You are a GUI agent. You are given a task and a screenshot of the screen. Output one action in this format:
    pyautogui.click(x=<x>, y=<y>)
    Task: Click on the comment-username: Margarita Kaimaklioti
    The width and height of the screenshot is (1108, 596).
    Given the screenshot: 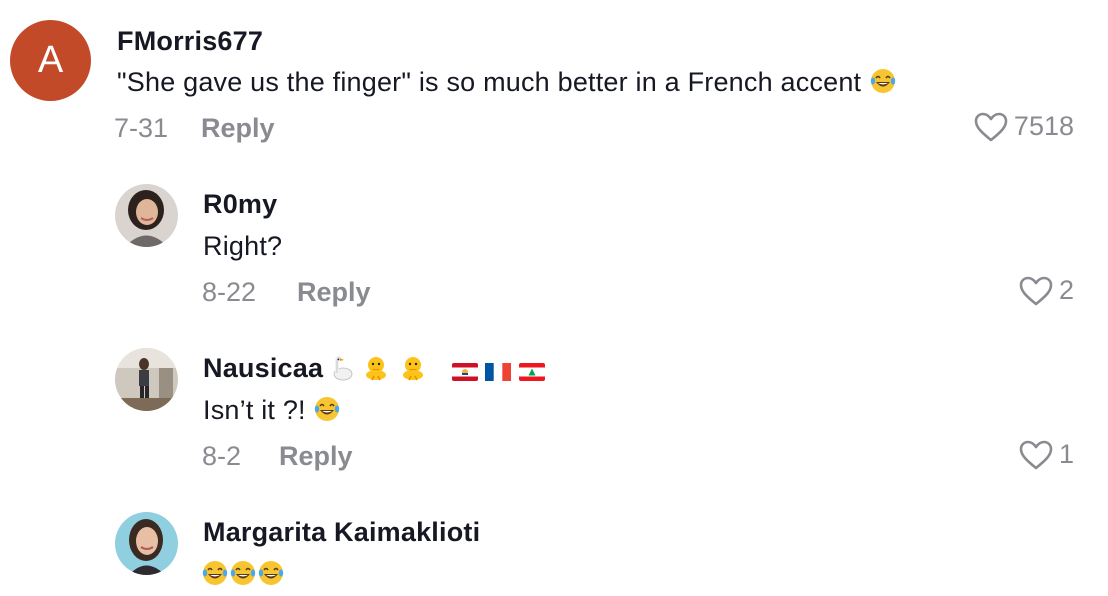 What is the action you would take?
    pyautogui.click(x=341, y=532)
    